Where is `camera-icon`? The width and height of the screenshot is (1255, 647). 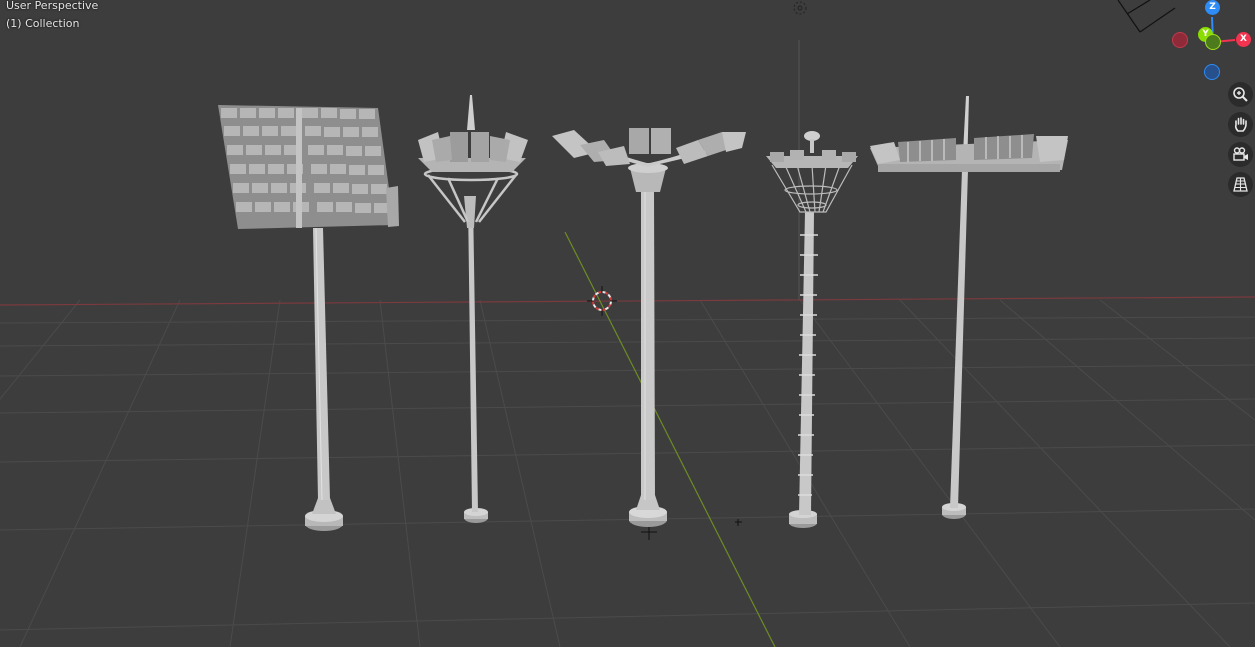
camera-icon is located at coordinates (1240, 154).